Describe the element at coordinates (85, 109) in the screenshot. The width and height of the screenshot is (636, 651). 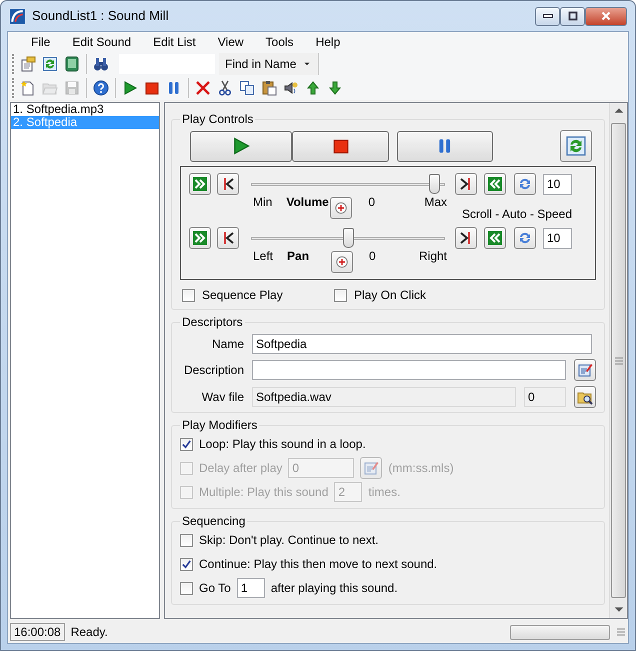
I see `list-item: 1. Softpedia.mp3` at that location.